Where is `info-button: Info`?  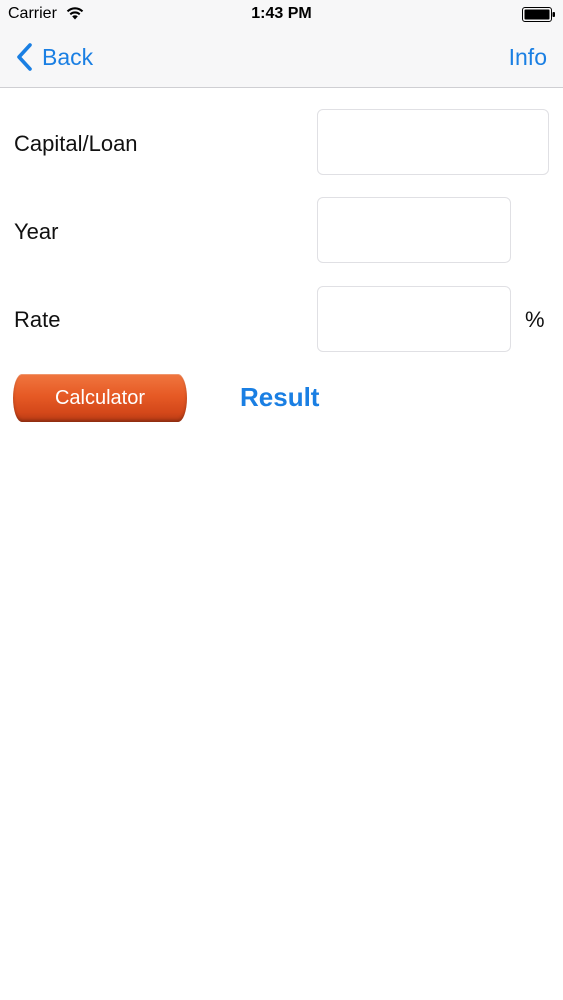 info-button: Info is located at coordinates (528, 57).